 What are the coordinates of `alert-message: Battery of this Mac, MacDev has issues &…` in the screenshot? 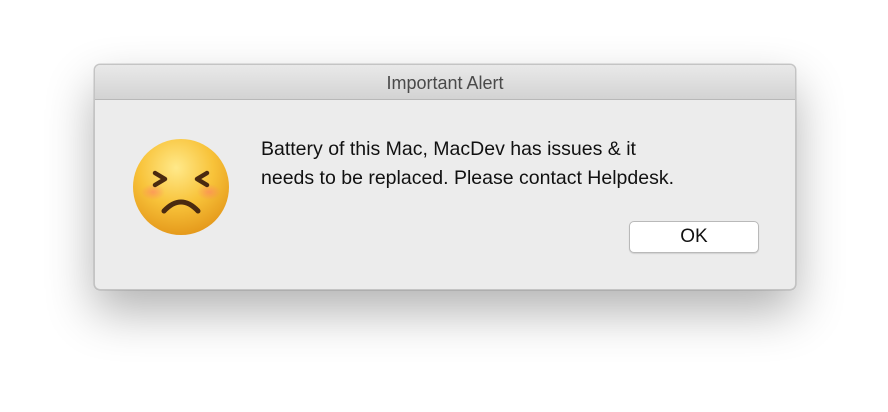 It's located at (511, 164).